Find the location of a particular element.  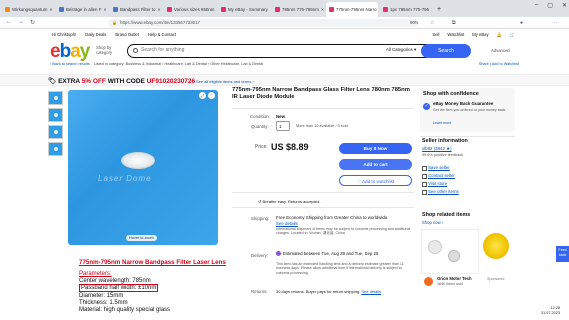

shipping-details-link: See details is located at coordinates (287, 223).